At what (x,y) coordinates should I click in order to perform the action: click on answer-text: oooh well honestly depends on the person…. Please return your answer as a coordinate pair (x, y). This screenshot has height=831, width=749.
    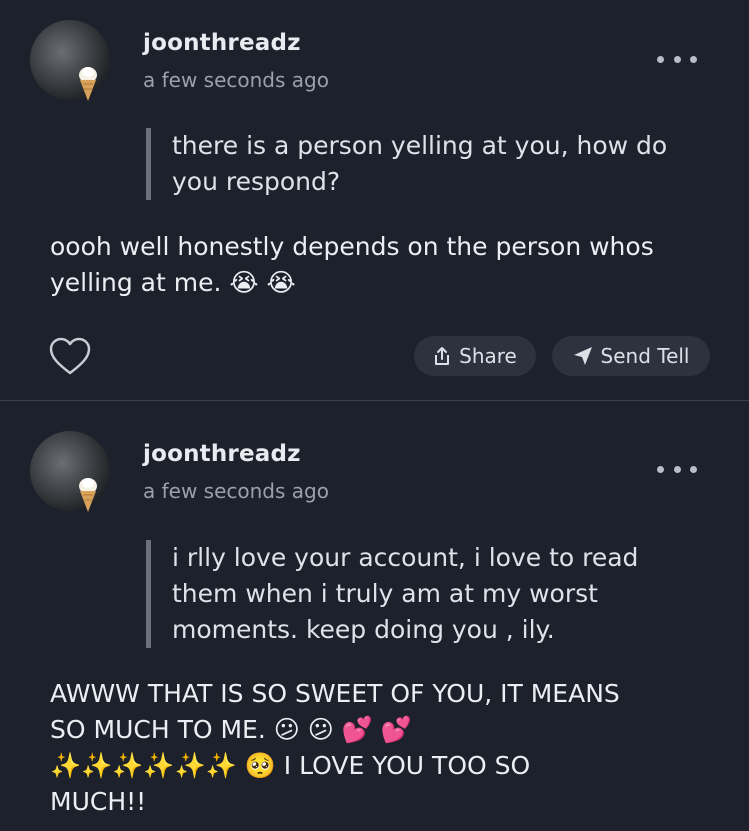
    Looking at the image, I should click on (352, 265).